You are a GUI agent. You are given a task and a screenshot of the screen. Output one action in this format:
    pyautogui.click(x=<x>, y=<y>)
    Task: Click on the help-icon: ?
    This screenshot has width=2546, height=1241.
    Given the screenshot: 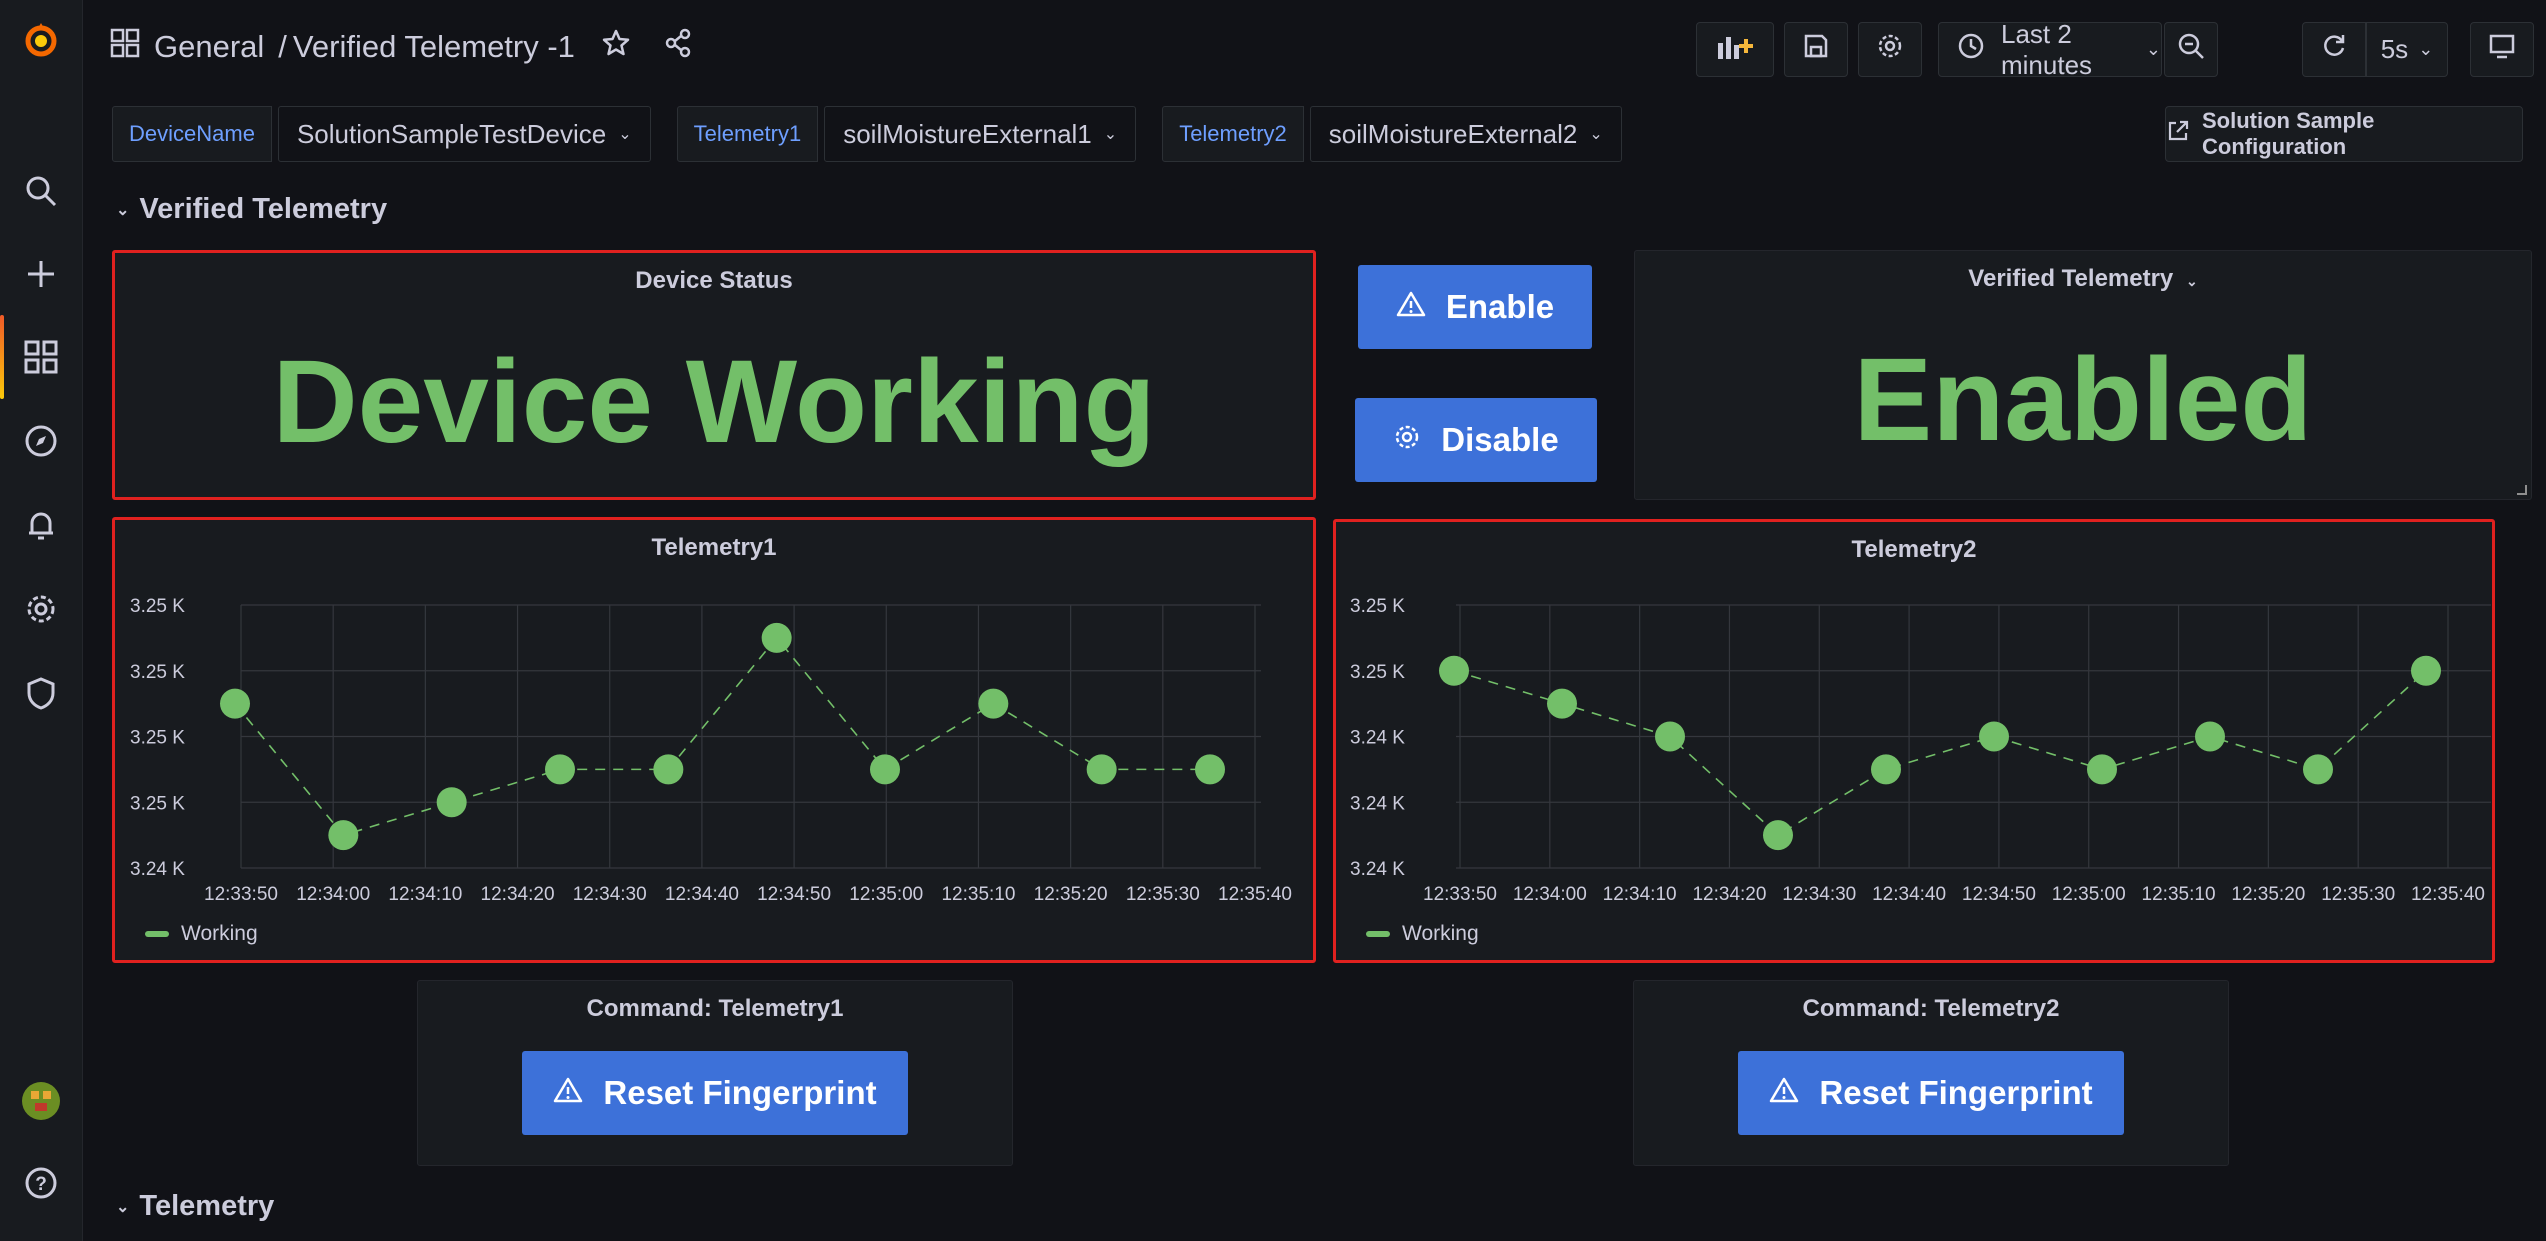 What is the action you would take?
    pyautogui.click(x=41, y=1183)
    